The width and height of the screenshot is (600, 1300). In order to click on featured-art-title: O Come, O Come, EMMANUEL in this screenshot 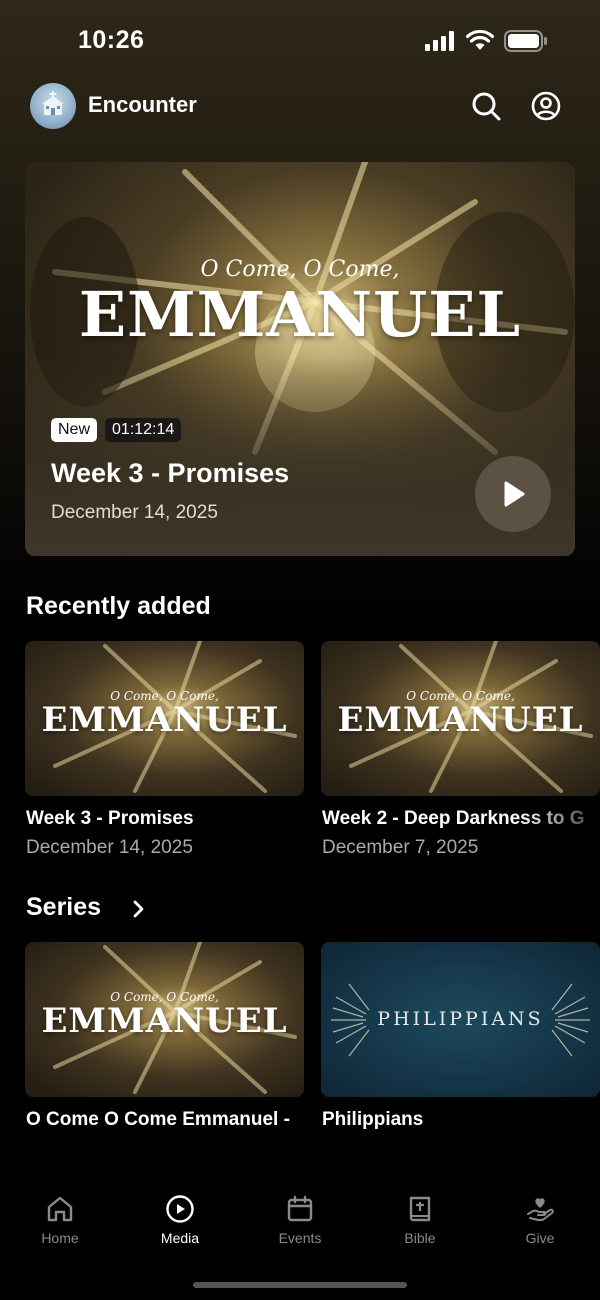, I will do `click(300, 301)`.